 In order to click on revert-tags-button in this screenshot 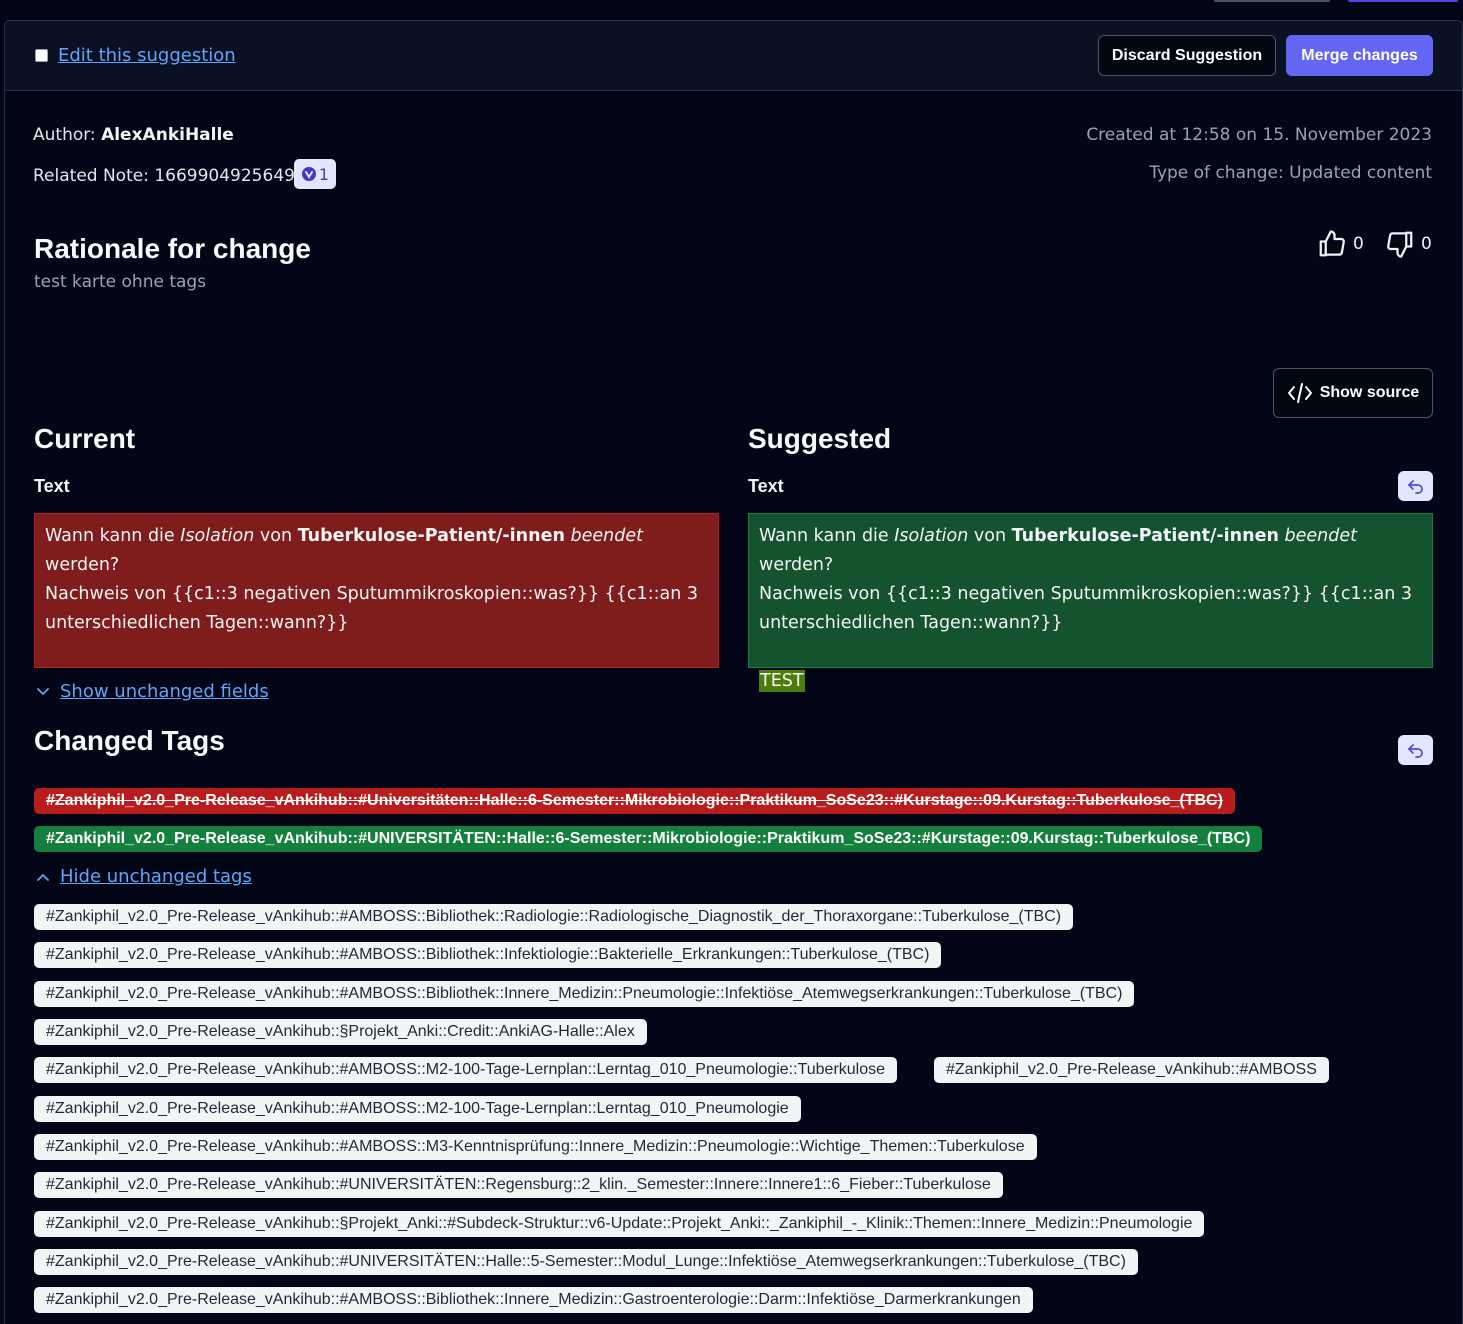, I will do `click(1415, 750)`.